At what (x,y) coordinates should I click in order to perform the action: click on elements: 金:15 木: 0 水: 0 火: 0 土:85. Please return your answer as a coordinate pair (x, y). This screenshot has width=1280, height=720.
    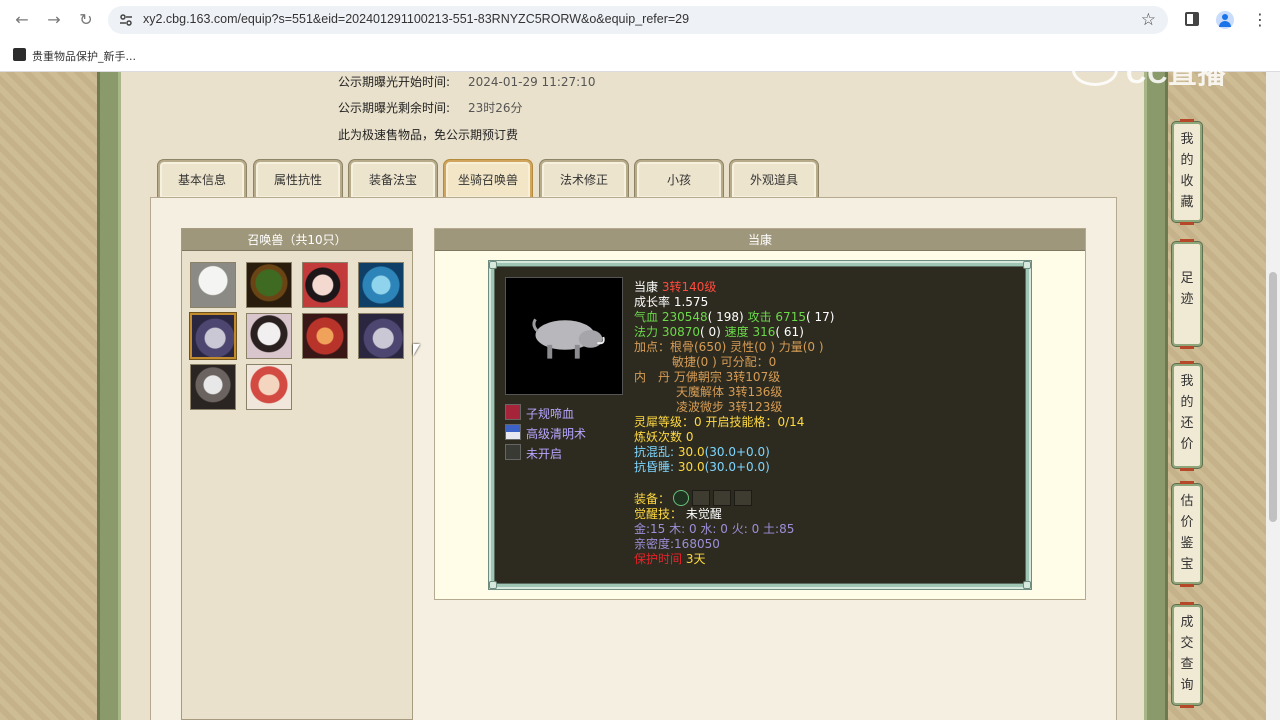
    Looking at the image, I should click on (714, 529).